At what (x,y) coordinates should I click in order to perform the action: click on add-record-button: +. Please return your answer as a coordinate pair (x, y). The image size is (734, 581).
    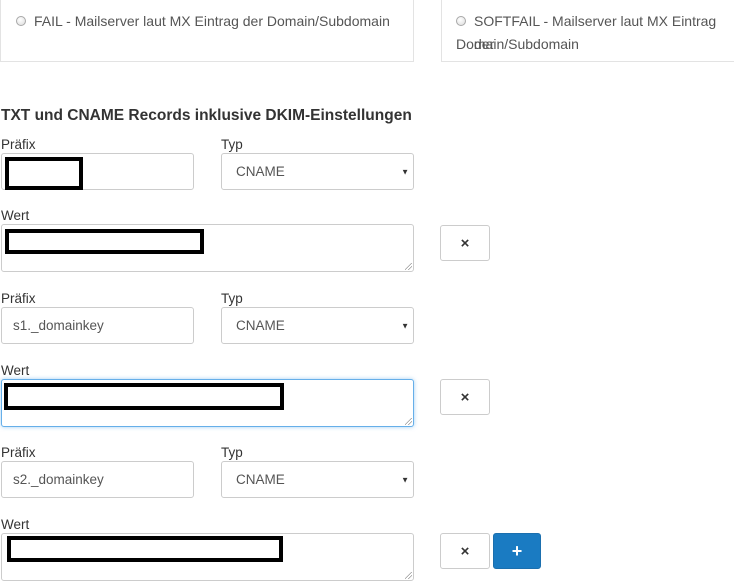
    Looking at the image, I should click on (517, 551).